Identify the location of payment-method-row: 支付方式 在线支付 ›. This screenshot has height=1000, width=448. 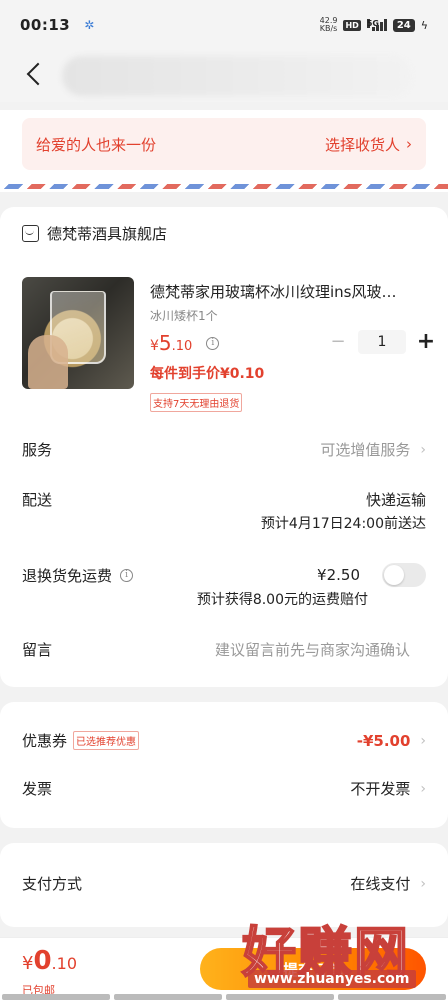
(224, 883).